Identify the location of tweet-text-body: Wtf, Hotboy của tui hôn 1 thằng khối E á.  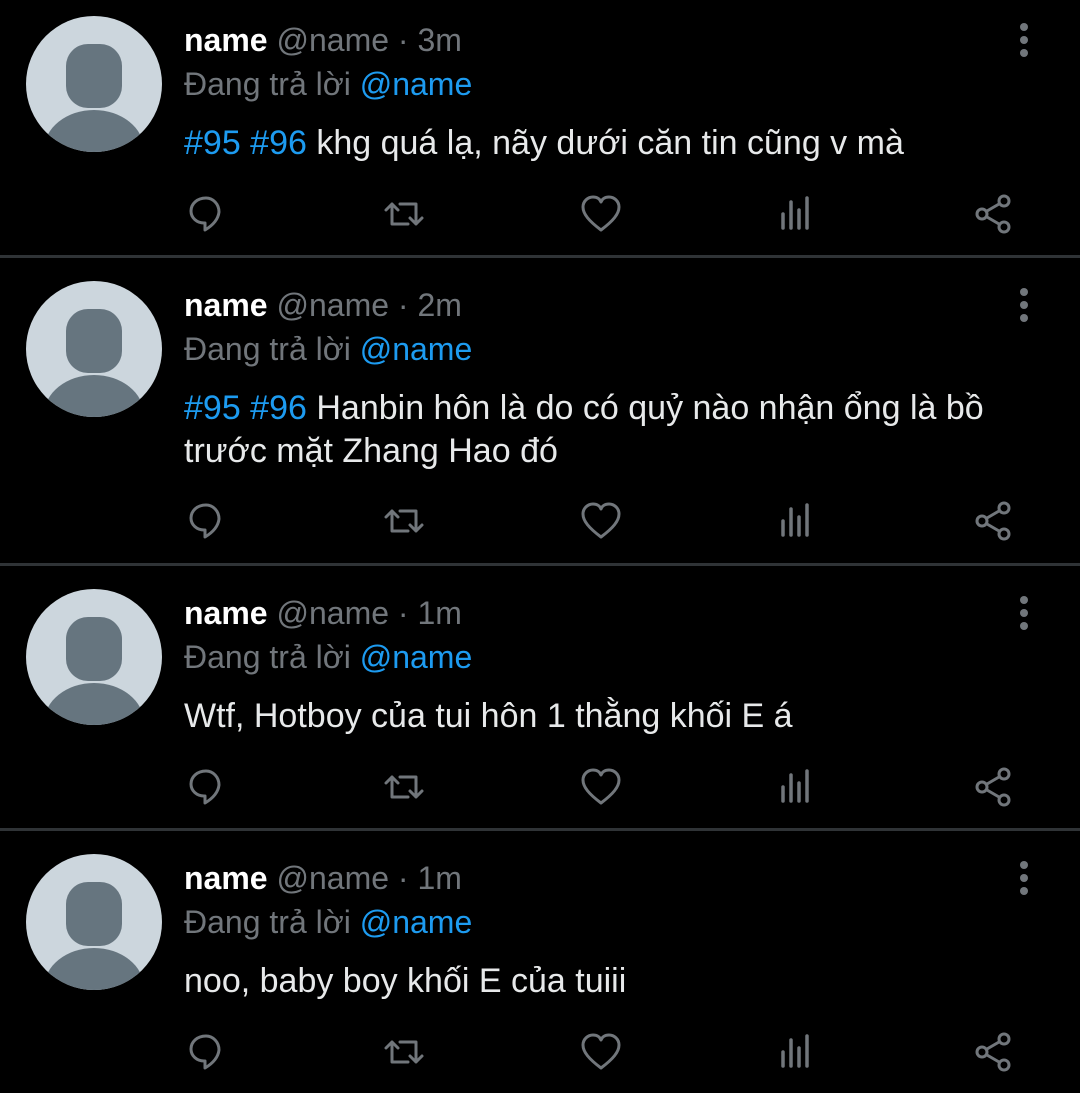
(488, 716).